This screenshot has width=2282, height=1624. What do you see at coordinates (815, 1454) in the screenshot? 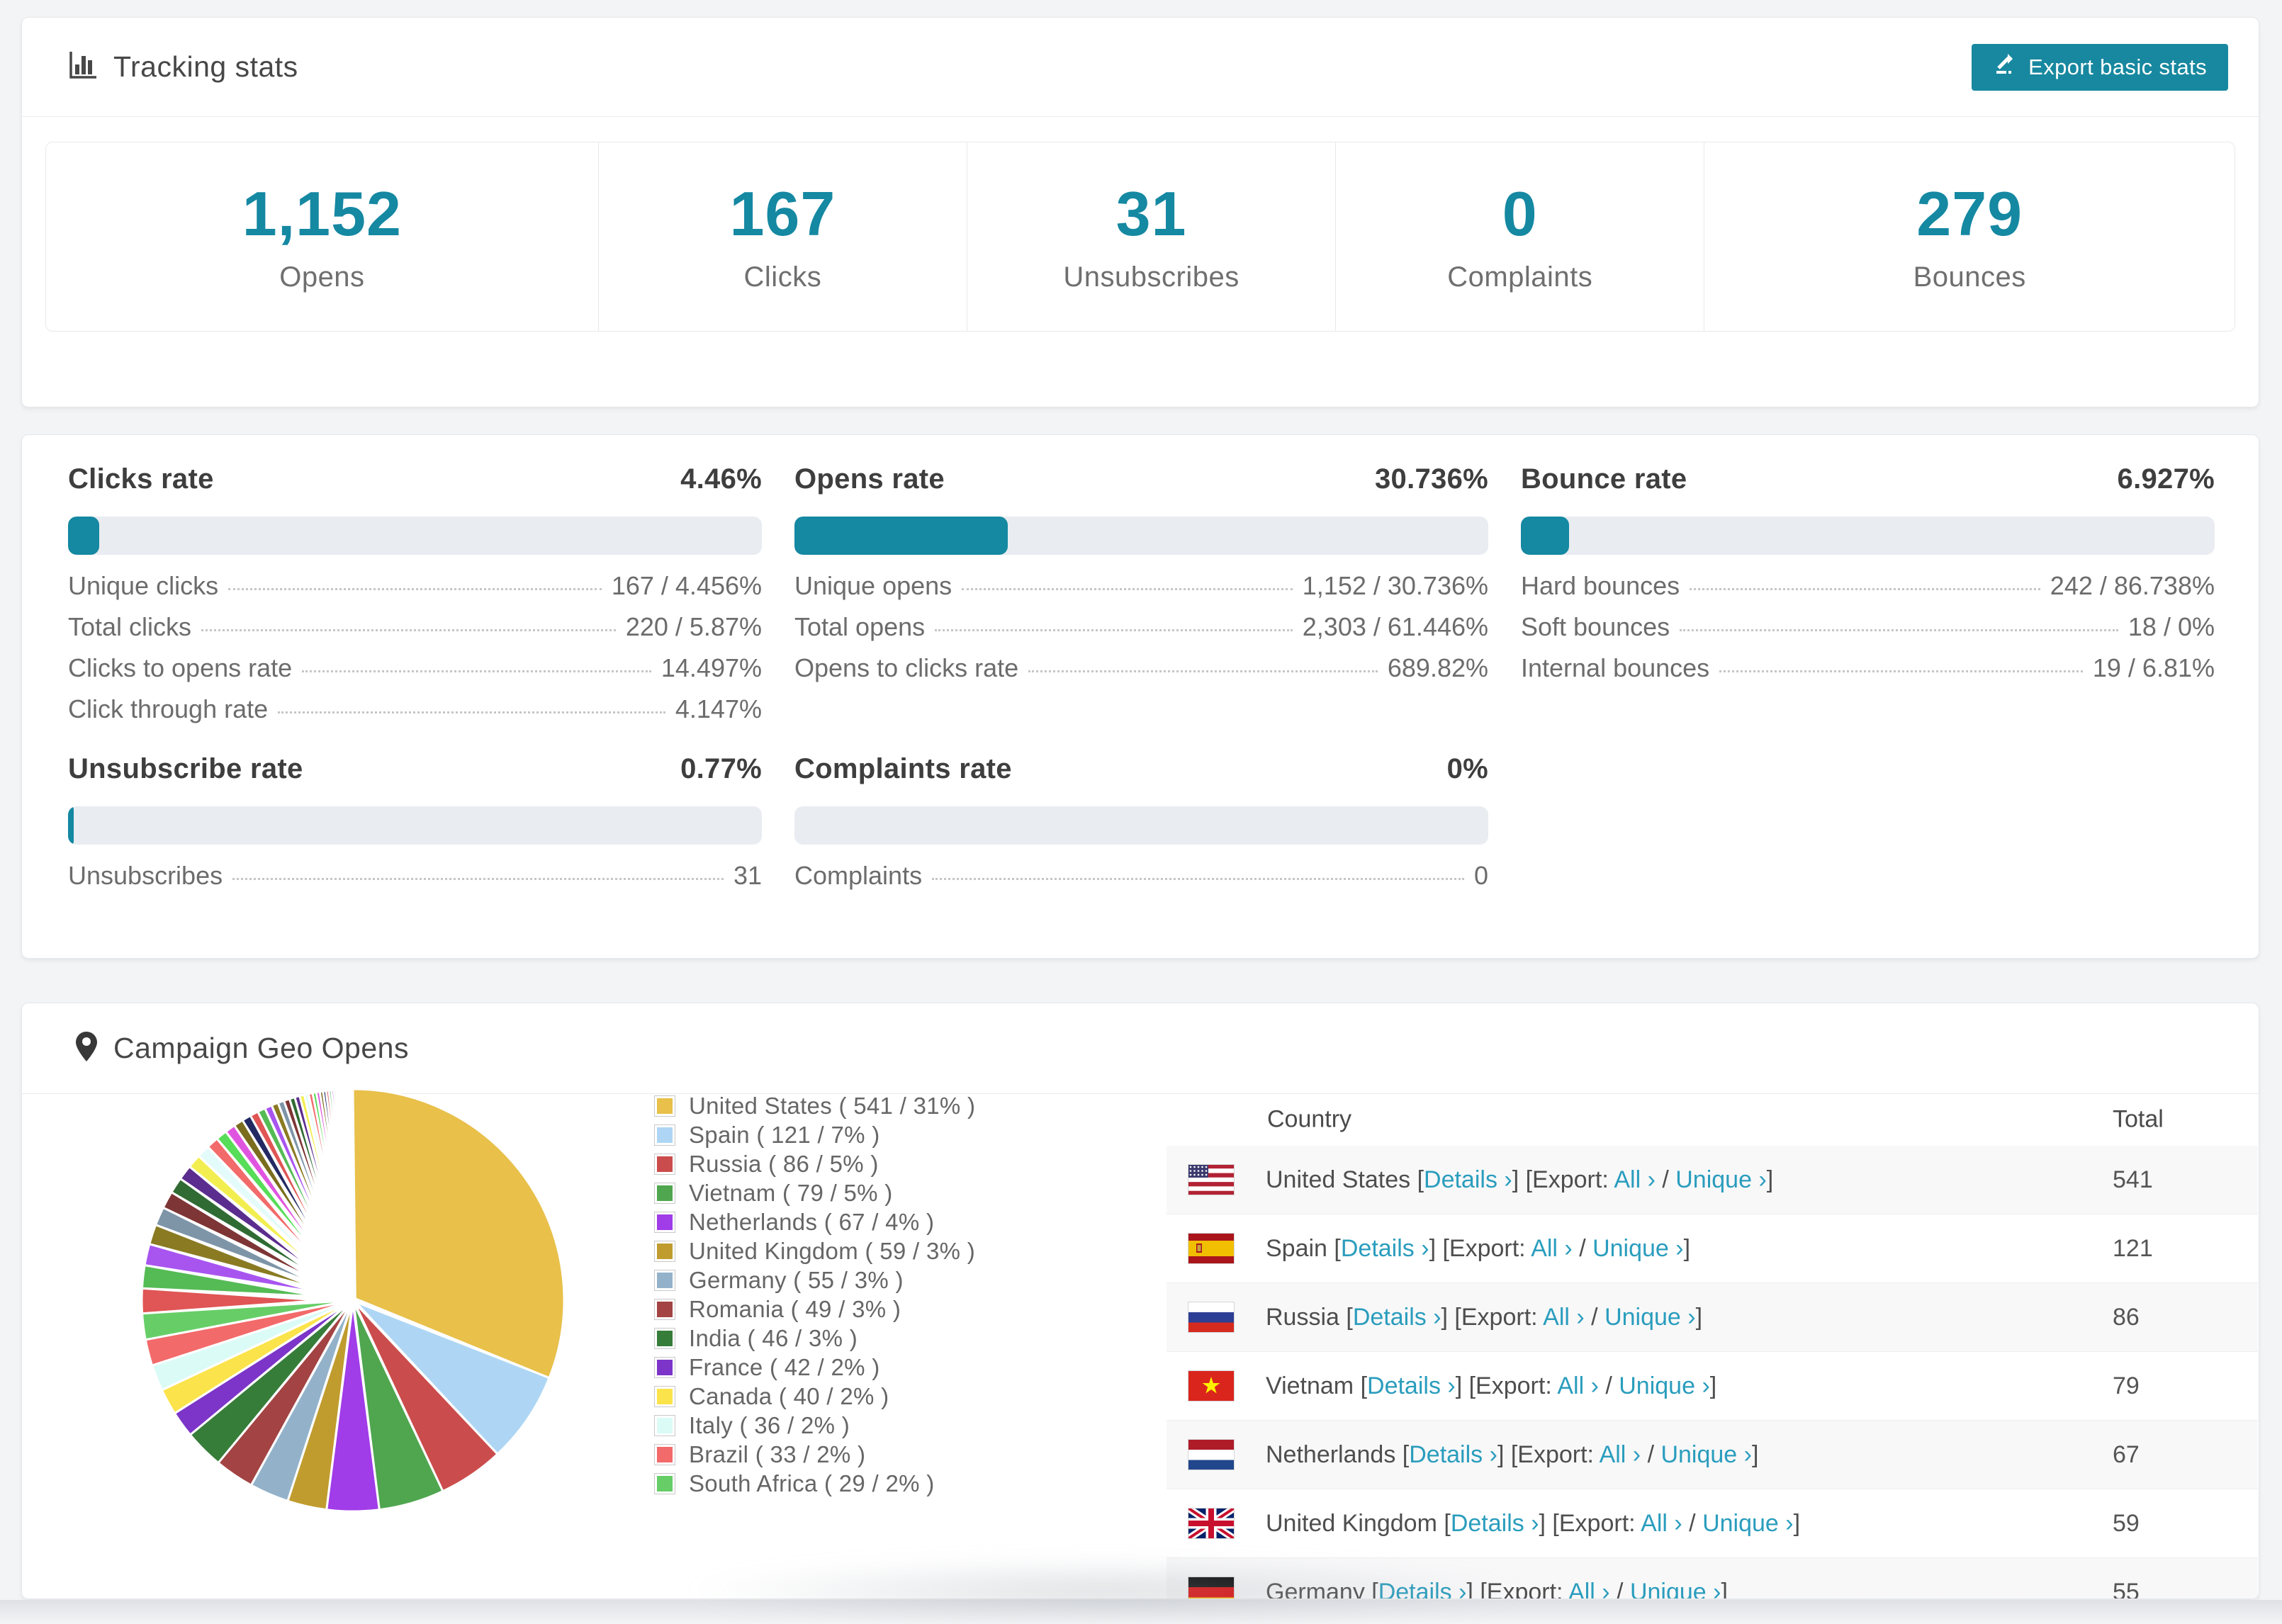
I see `legend-item-brazil: Brazil ( 33 / 2% )` at bounding box center [815, 1454].